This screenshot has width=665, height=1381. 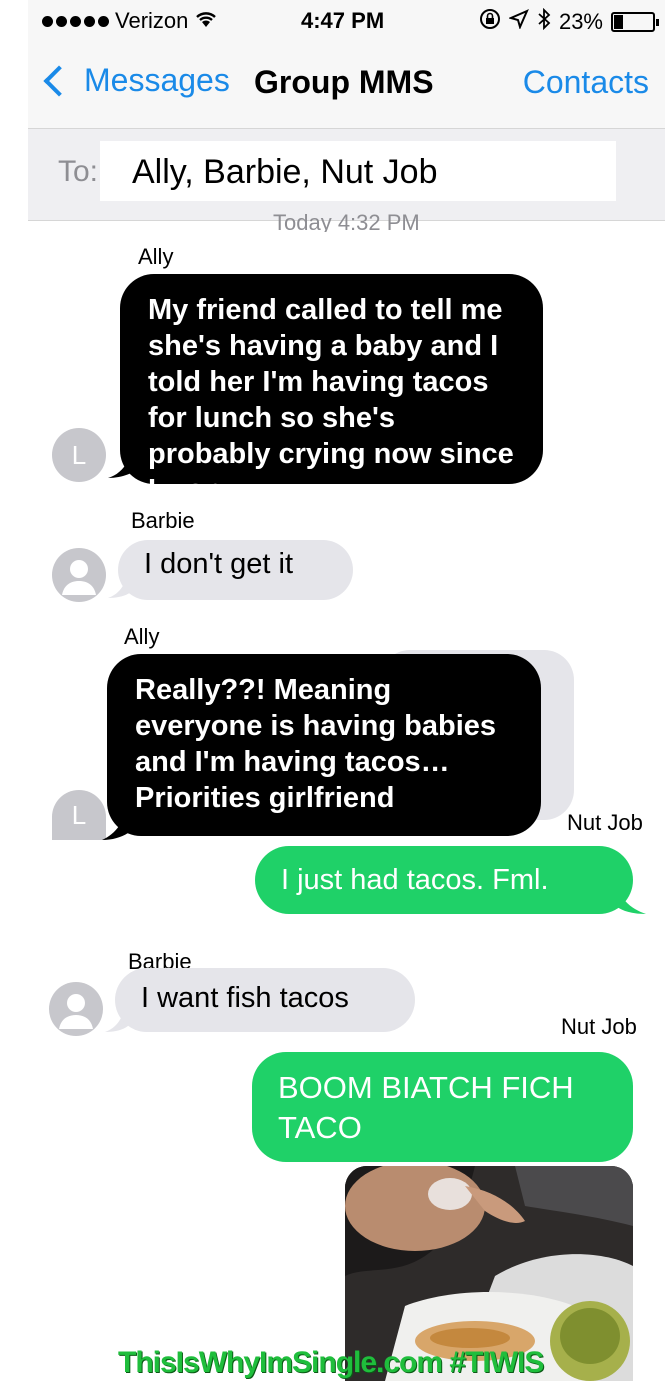 What do you see at coordinates (346, 221) in the screenshot?
I see `conversation-timestamp: Today 4:32 PM` at bounding box center [346, 221].